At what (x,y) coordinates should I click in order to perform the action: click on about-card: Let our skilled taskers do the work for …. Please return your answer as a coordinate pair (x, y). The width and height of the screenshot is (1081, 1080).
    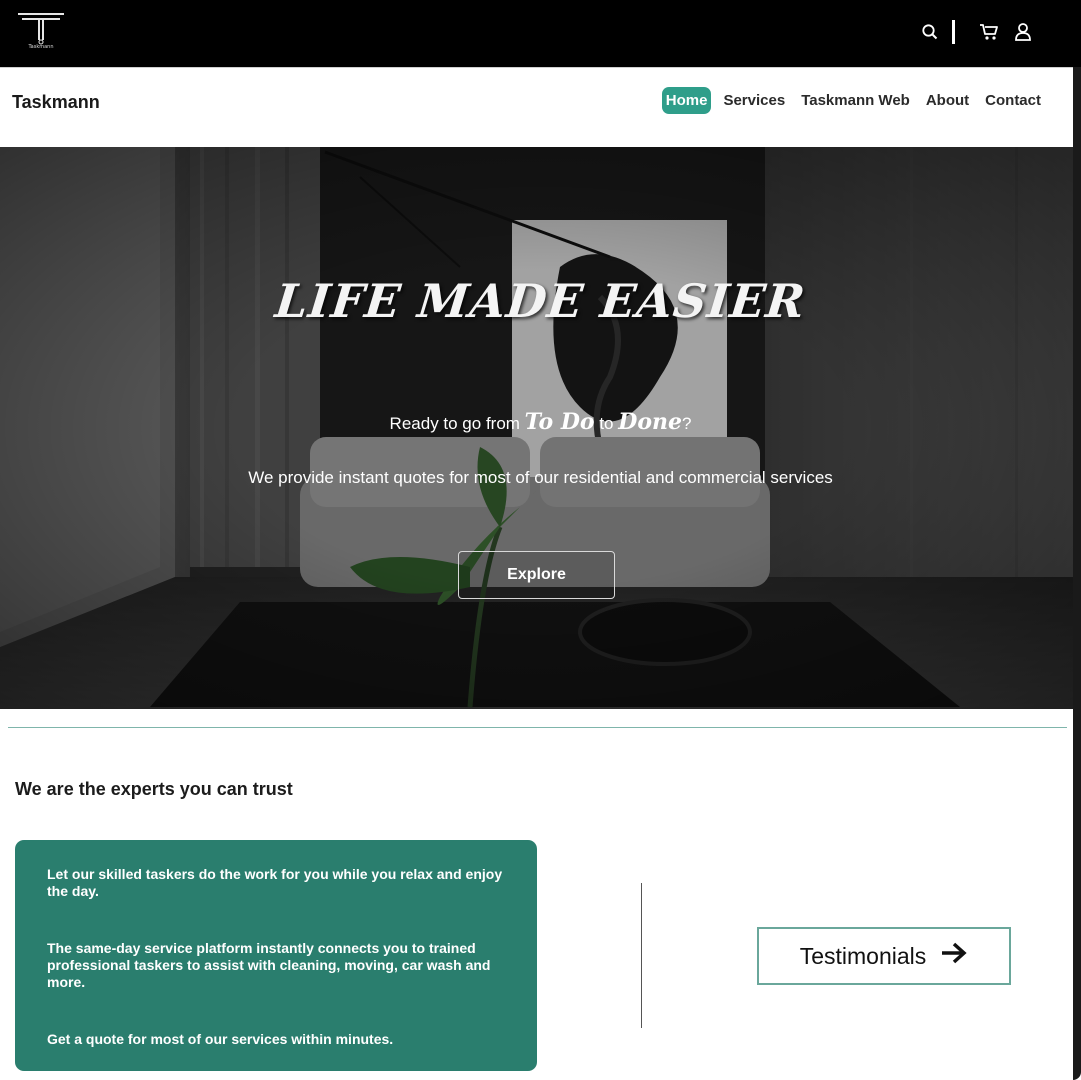
    Looking at the image, I should click on (276, 955).